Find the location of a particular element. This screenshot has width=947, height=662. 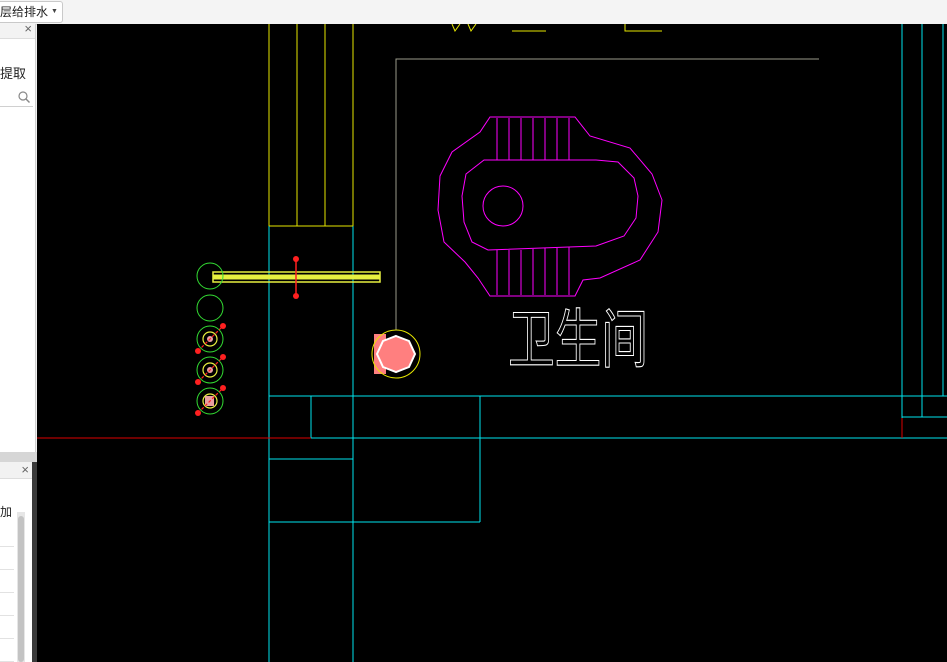

extract-button: 提取 is located at coordinates (13, 74).